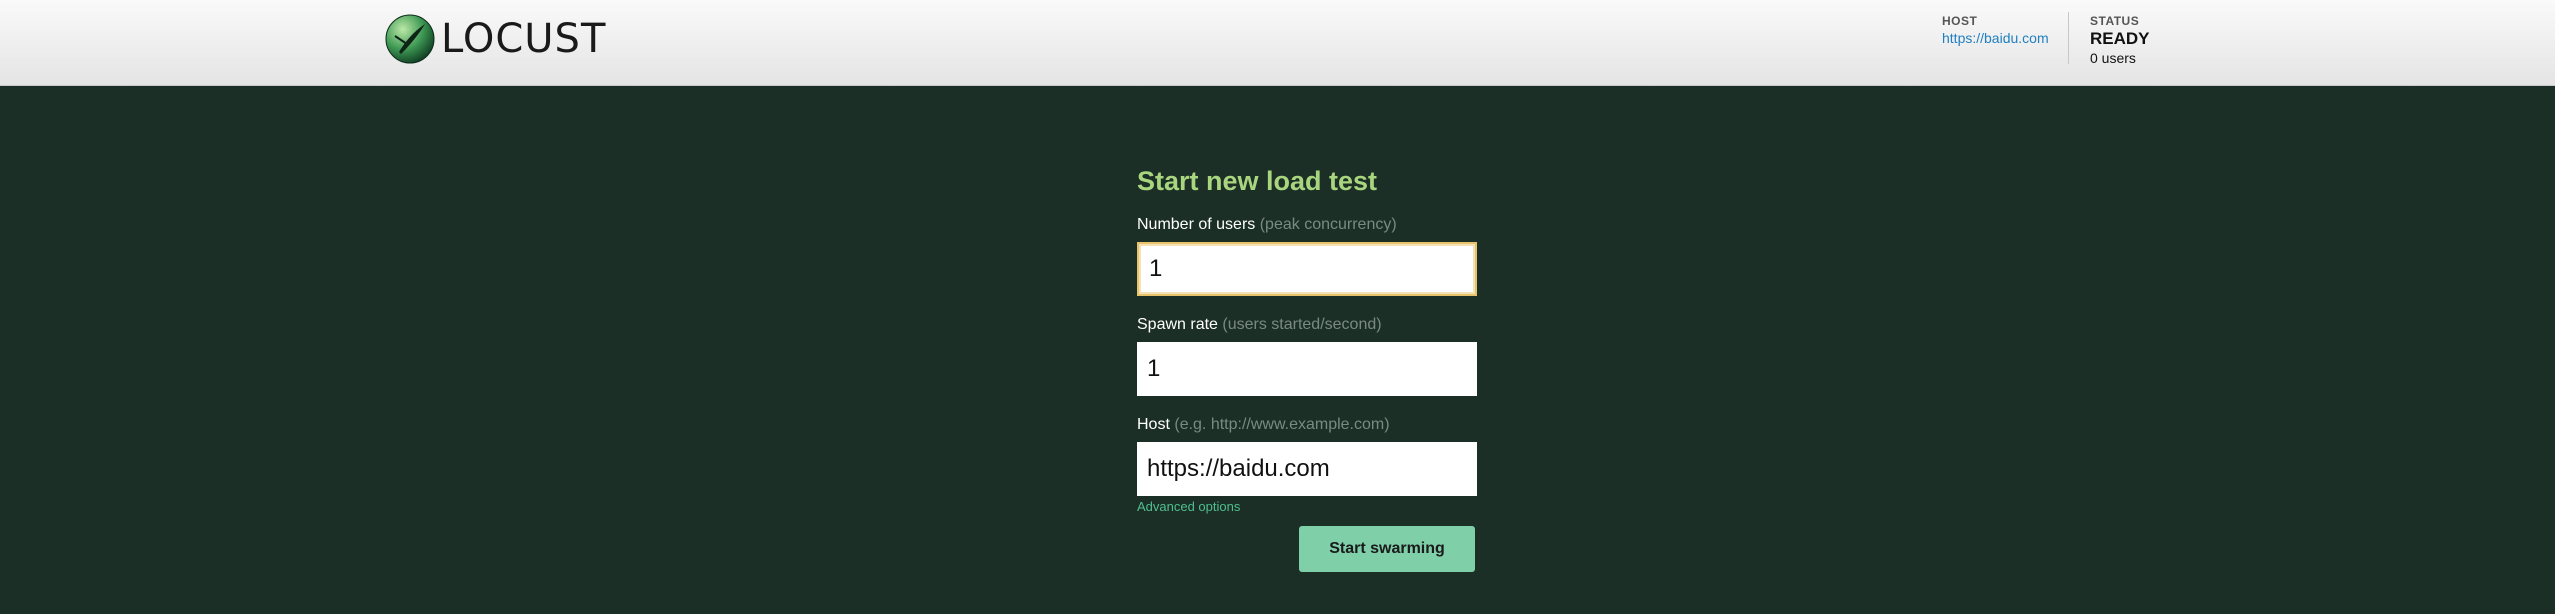  I want to click on users-label-hint: (peak concurrency), so click(1328, 224).